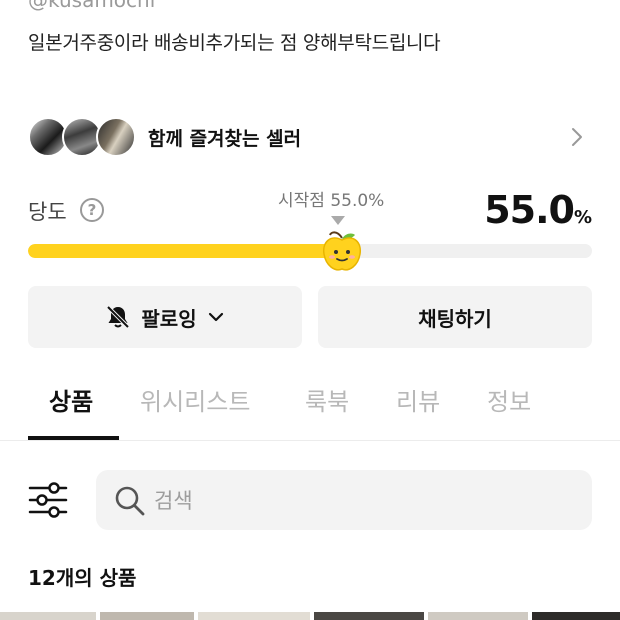 The width and height of the screenshot is (620, 620). Describe the element at coordinates (82, 578) in the screenshot. I see `product-count: 12개의 상품` at that location.